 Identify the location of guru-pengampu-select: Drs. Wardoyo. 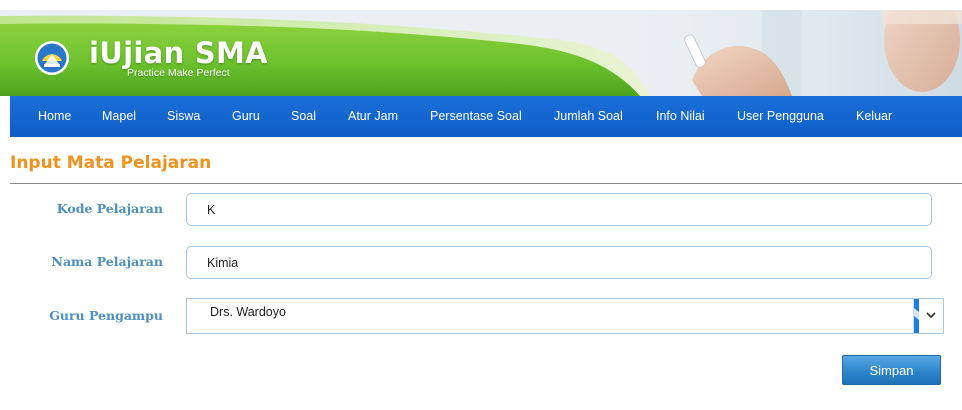
(565, 316).